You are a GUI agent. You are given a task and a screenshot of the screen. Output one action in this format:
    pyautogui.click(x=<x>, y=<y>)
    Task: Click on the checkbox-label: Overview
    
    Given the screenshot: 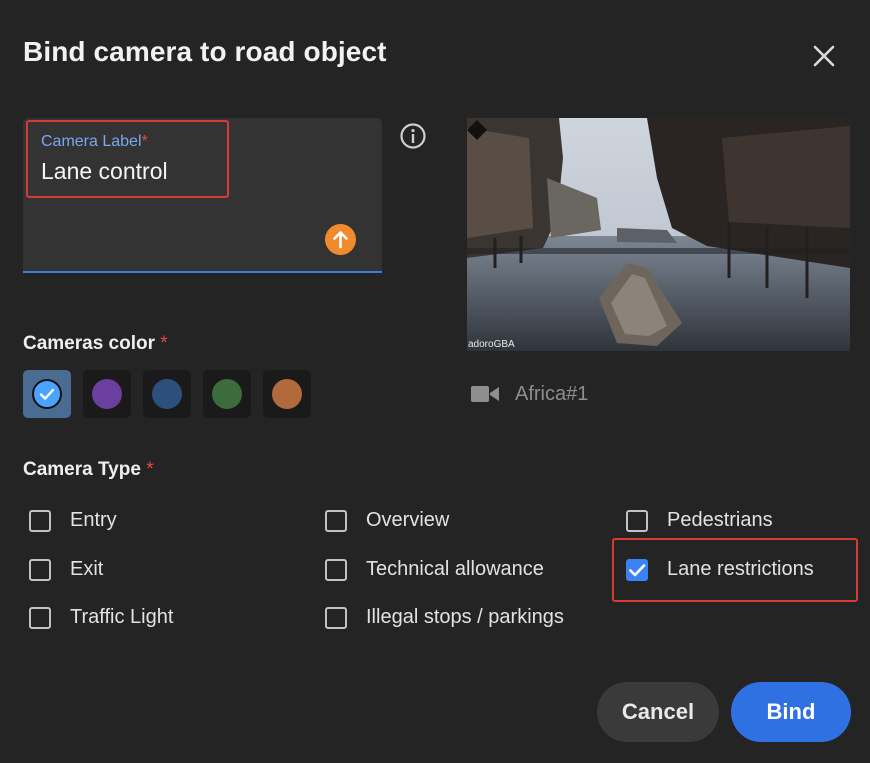 What is the action you would take?
    pyautogui.click(x=408, y=520)
    